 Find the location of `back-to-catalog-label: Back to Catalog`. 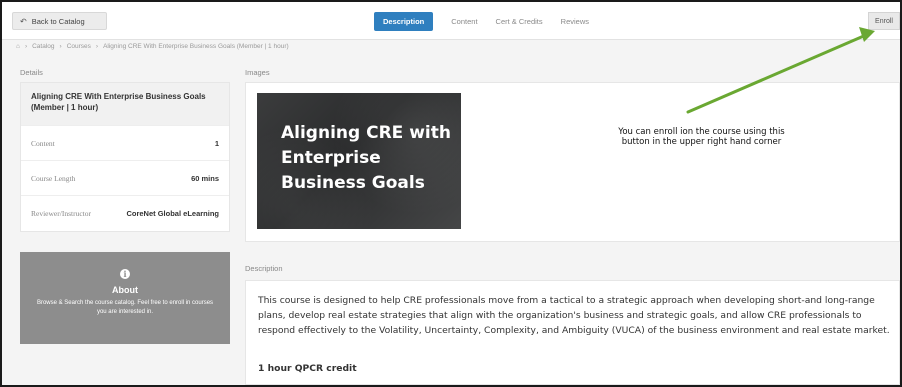

back-to-catalog-label: Back to Catalog is located at coordinates (58, 21).